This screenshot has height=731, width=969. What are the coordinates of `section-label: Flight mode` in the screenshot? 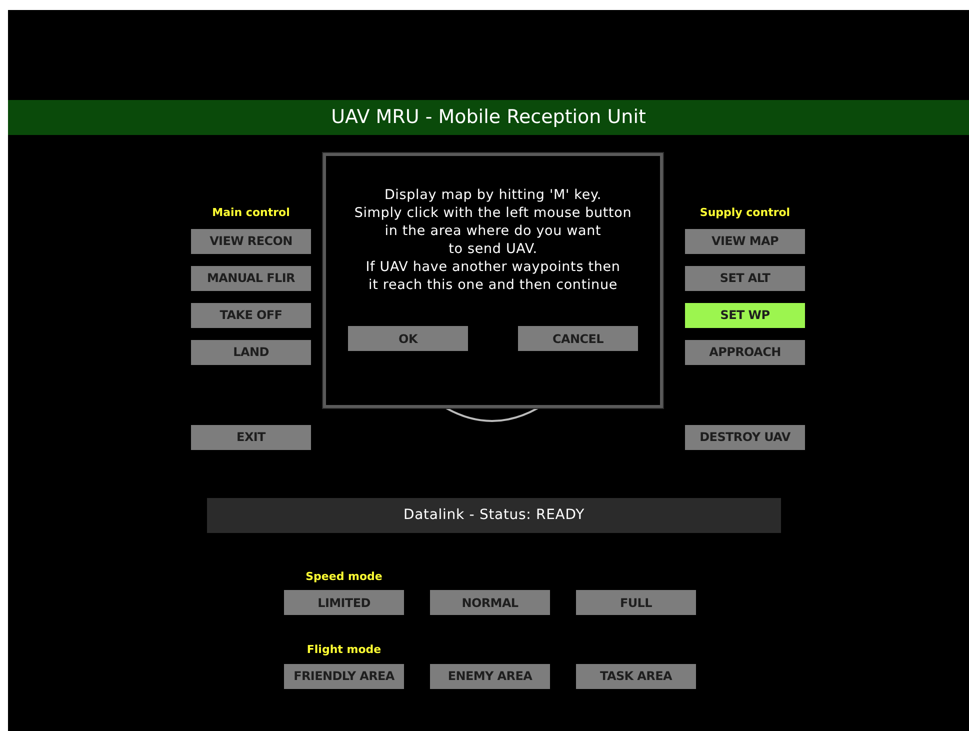 It's located at (344, 650).